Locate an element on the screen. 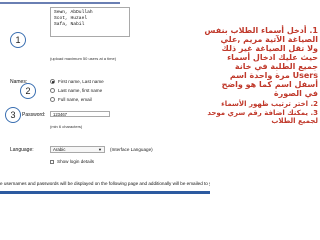 The width and height of the screenshot is (320, 240). instruction-1-line: ولا تقل الصياغة غير ذلك is located at coordinates (269, 48).